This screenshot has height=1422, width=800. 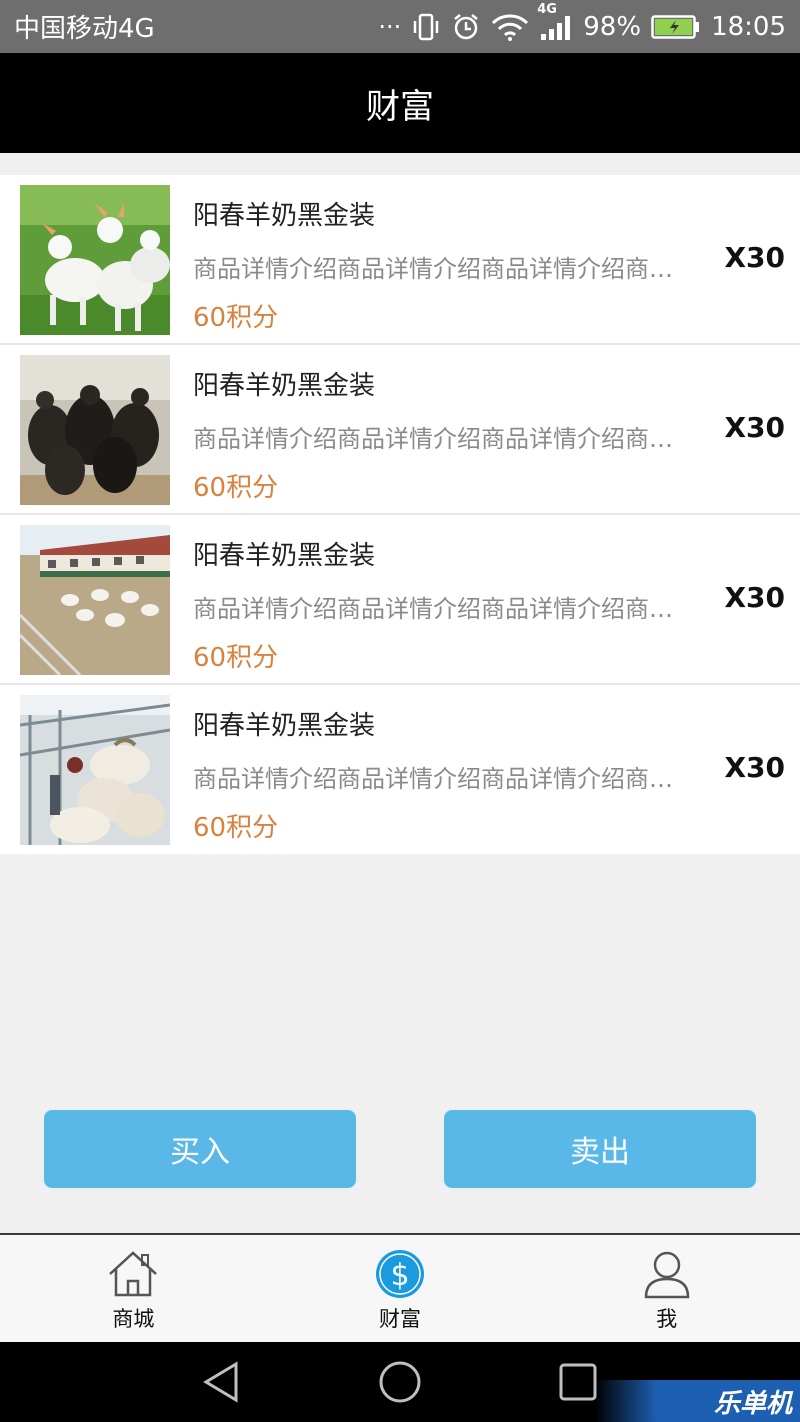 I want to click on tab-label: 商城, so click(x=133, y=1319).